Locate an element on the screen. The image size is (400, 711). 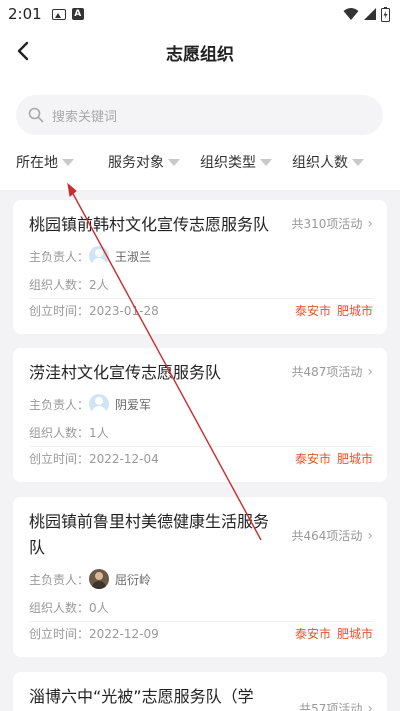
members-row: 组织人数： 1人 is located at coordinates (69, 432).